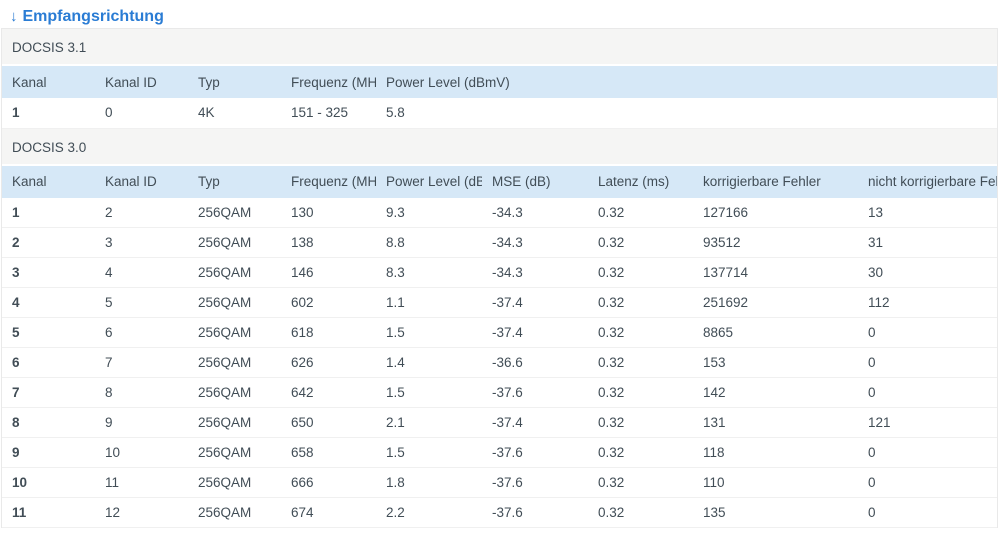  Describe the element at coordinates (429, 422) in the screenshot. I see `table-cell: 2.1` at that location.